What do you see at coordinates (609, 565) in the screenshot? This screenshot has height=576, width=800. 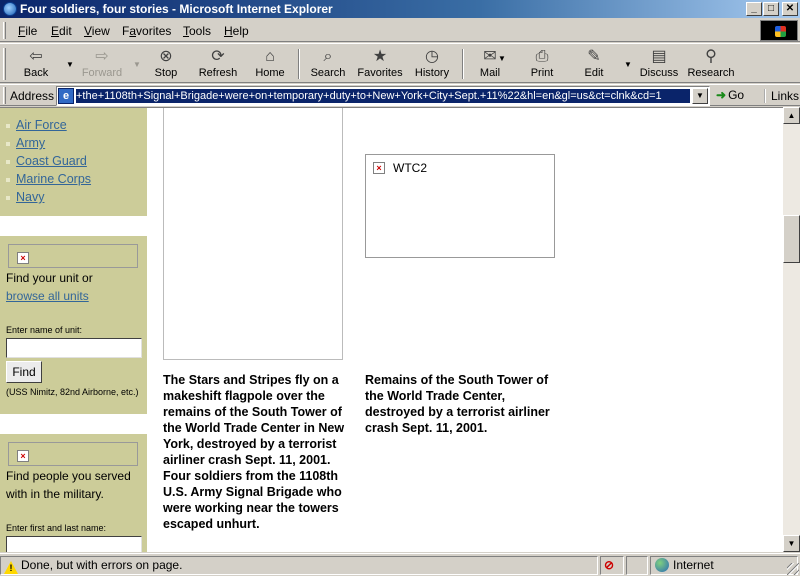 I see `privacy-blocked-icon: ⊘` at bounding box center [609, 565].